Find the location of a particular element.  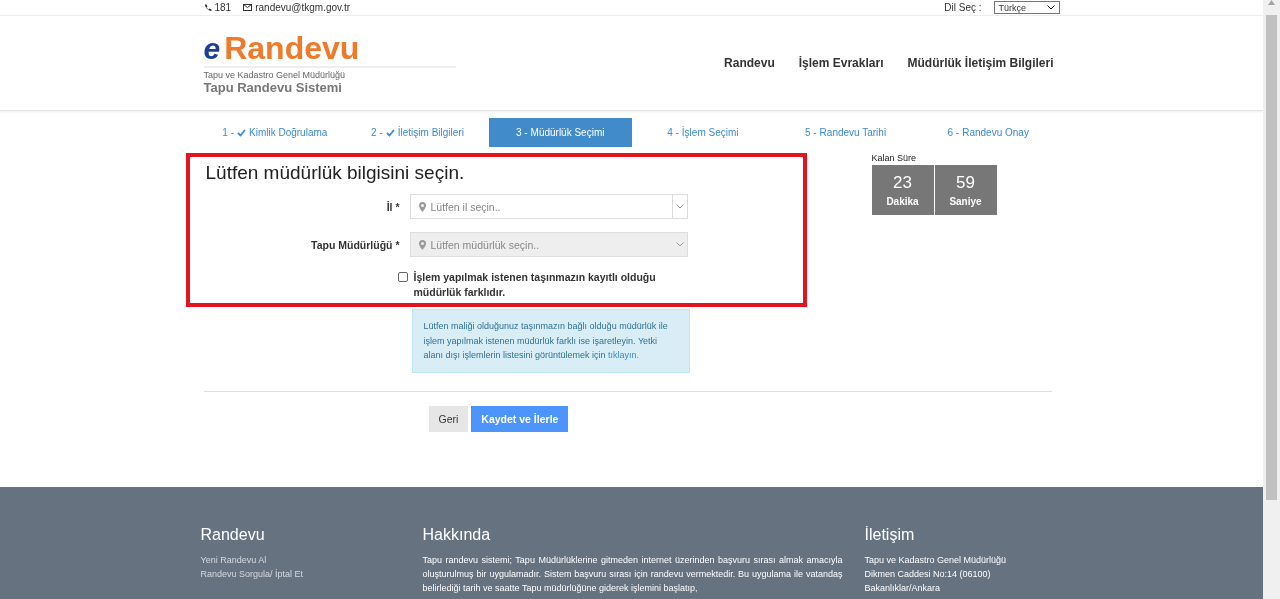

phone-icon is located at coordinates (207, 7).